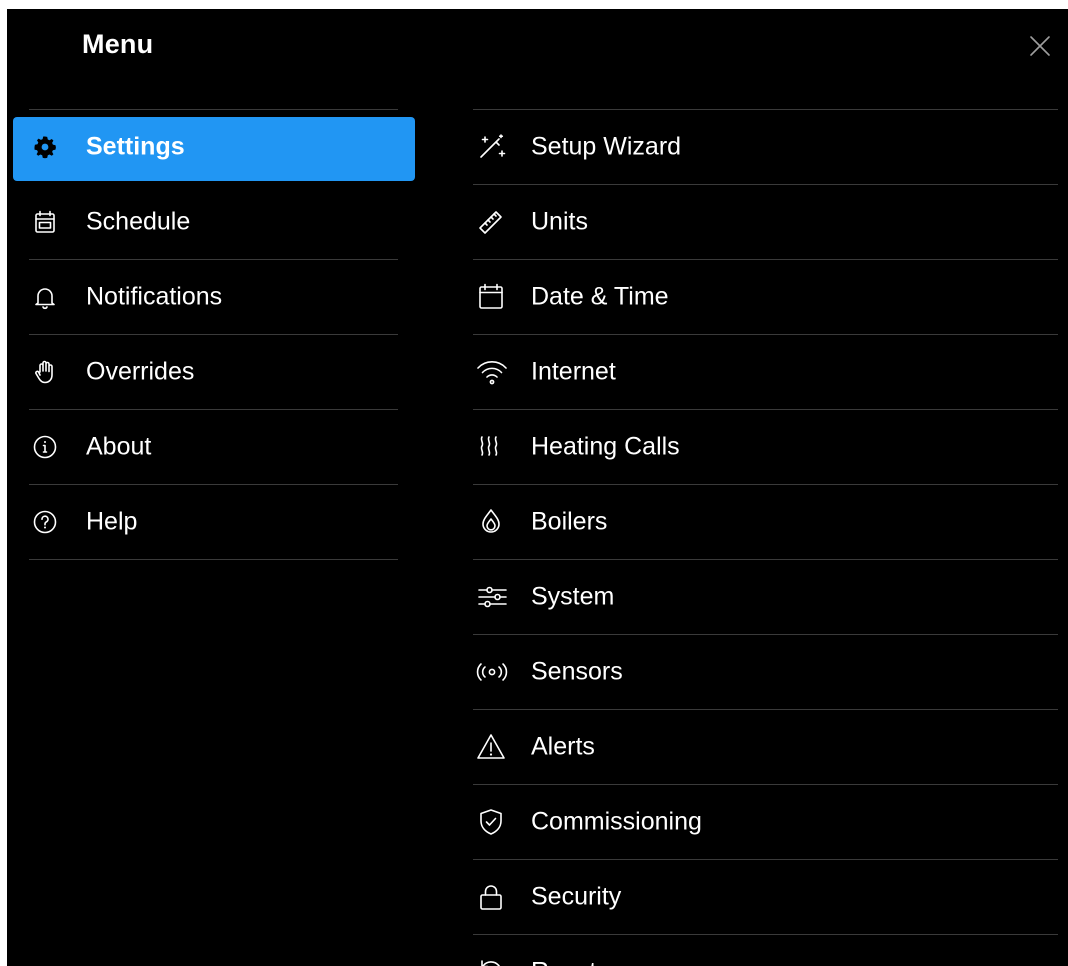 This screenshot has height=966, width=1068. I want to click on settings-item-label: Security, so click(576, 896).